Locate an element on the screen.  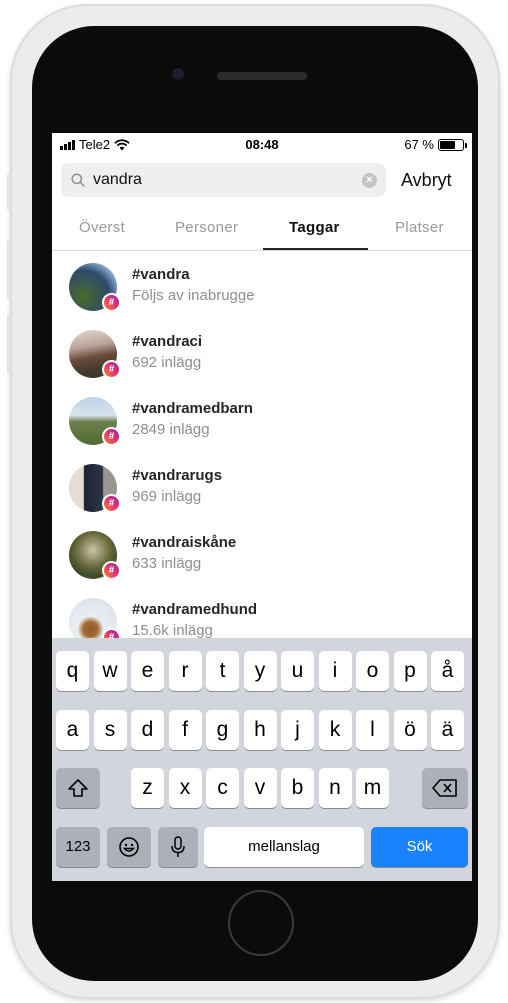
hashtag-subtitle: 692 inlägg is located at coordinates (167, 362).